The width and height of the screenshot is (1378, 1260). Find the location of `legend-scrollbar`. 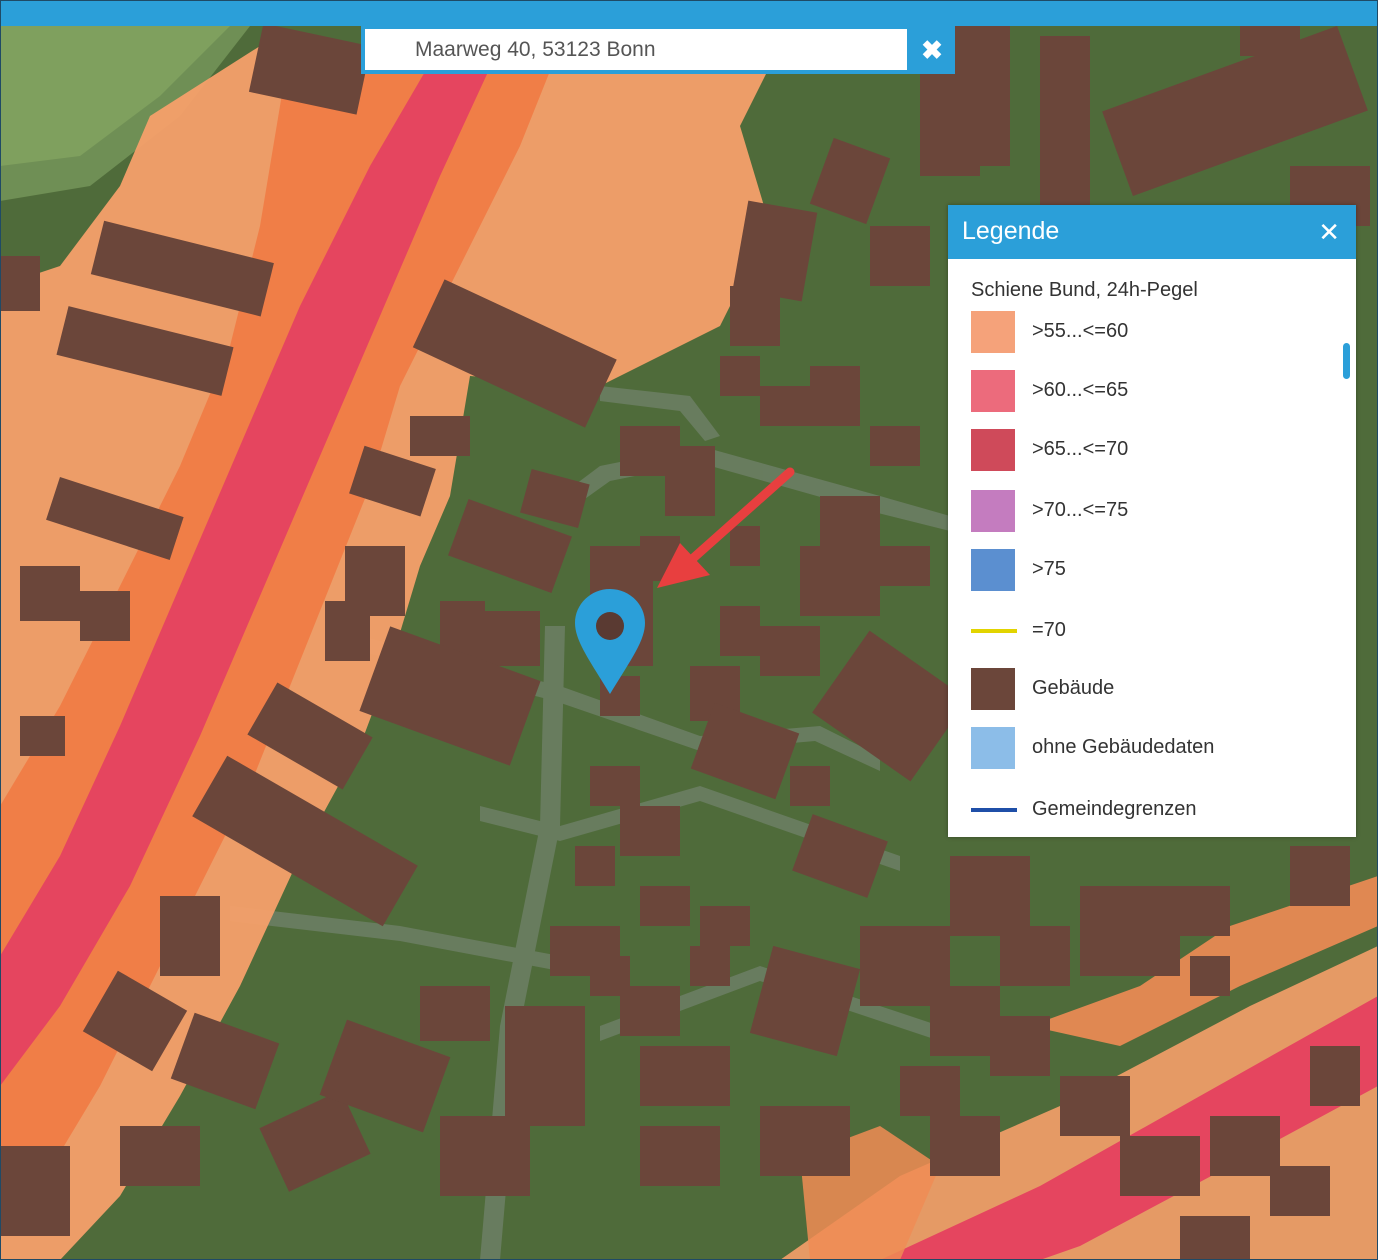

legend-scrollbar is located at coordinates (1346, 361).